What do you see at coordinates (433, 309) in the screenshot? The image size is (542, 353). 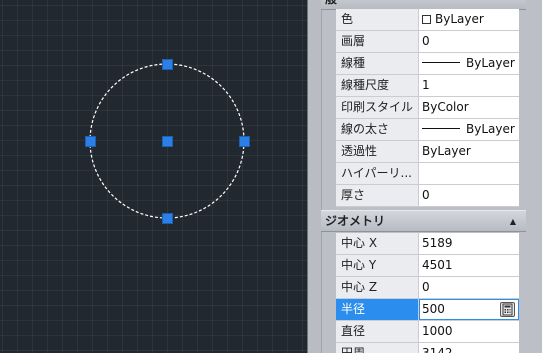 I see `property-value-text: 500` at bounding box center [433, 309].